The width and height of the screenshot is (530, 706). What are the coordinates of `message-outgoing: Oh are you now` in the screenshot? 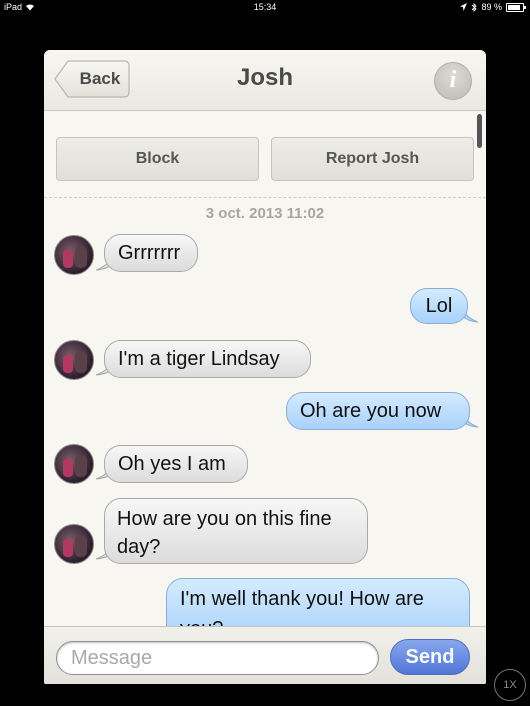 It's located at (378, 411).